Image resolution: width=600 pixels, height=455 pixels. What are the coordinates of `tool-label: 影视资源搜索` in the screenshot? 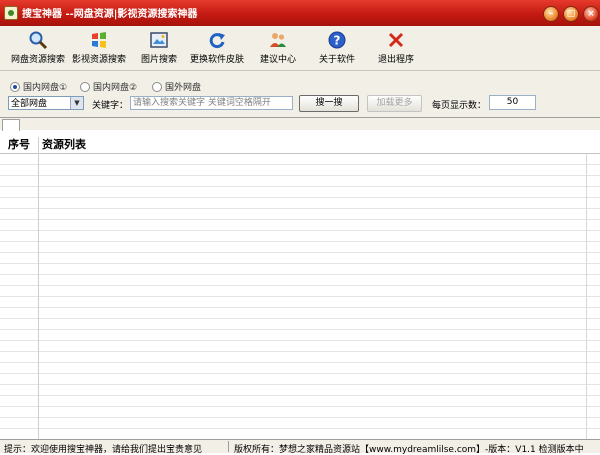 It's located at (98, 60).